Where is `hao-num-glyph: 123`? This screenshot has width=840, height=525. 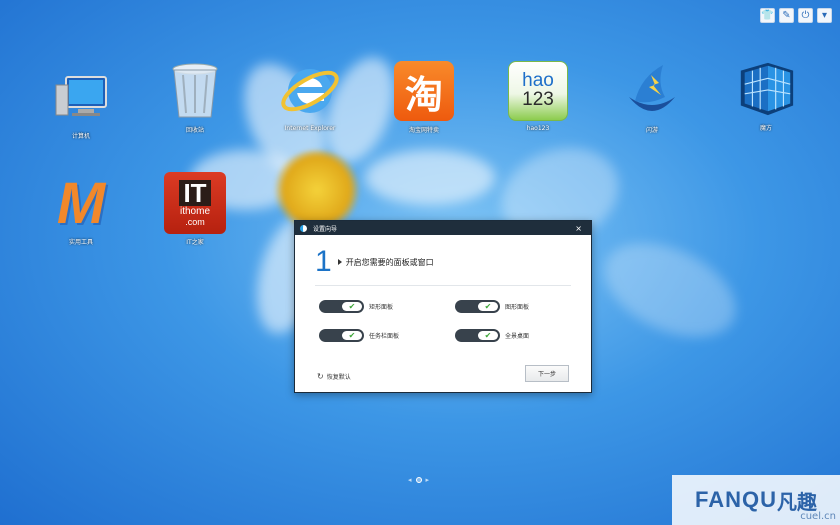
hao-num-glyph: 123 is located at coordinates (538, 100).